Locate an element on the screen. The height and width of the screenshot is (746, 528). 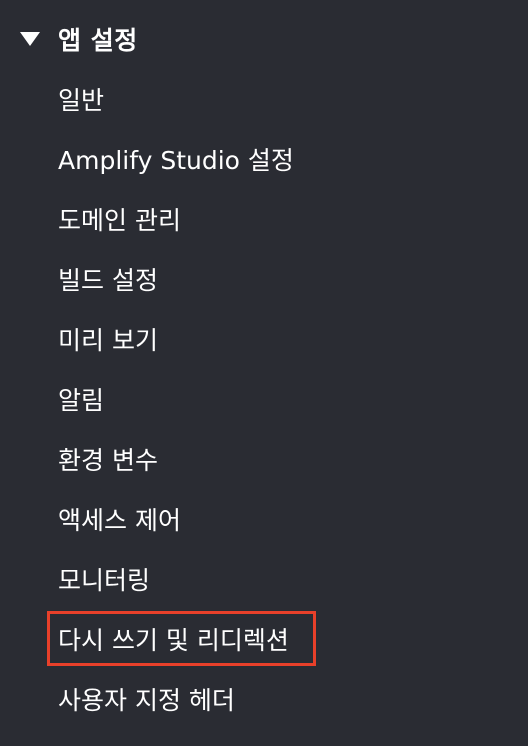
nav-item-label: 빌드 설정 is located at coordinates (108, 280).